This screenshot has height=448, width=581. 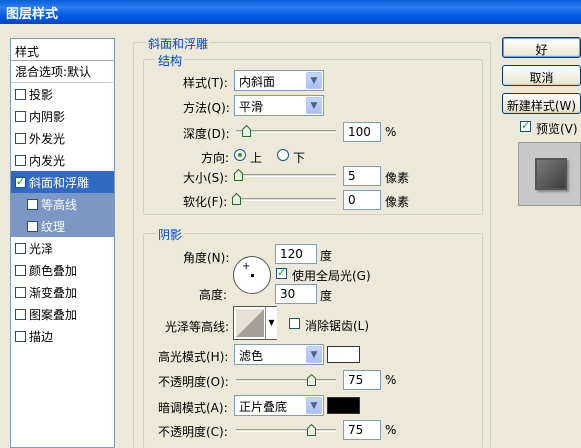 I want to click on style-select: 内斜面 ▼, so click(x=279, y=80).